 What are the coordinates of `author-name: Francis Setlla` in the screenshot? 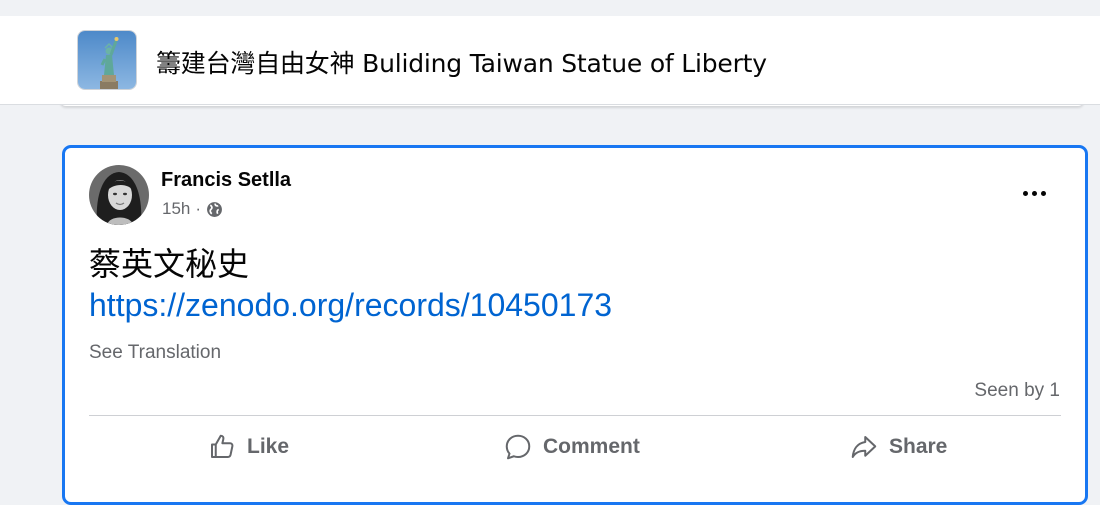 It's located at (226, 180).